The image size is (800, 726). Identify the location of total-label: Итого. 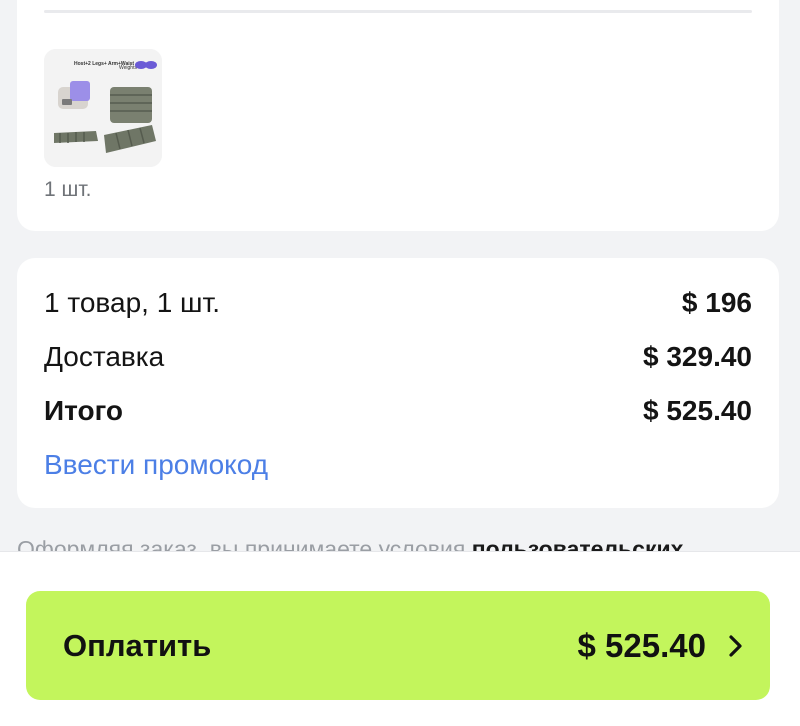
(83, 410).